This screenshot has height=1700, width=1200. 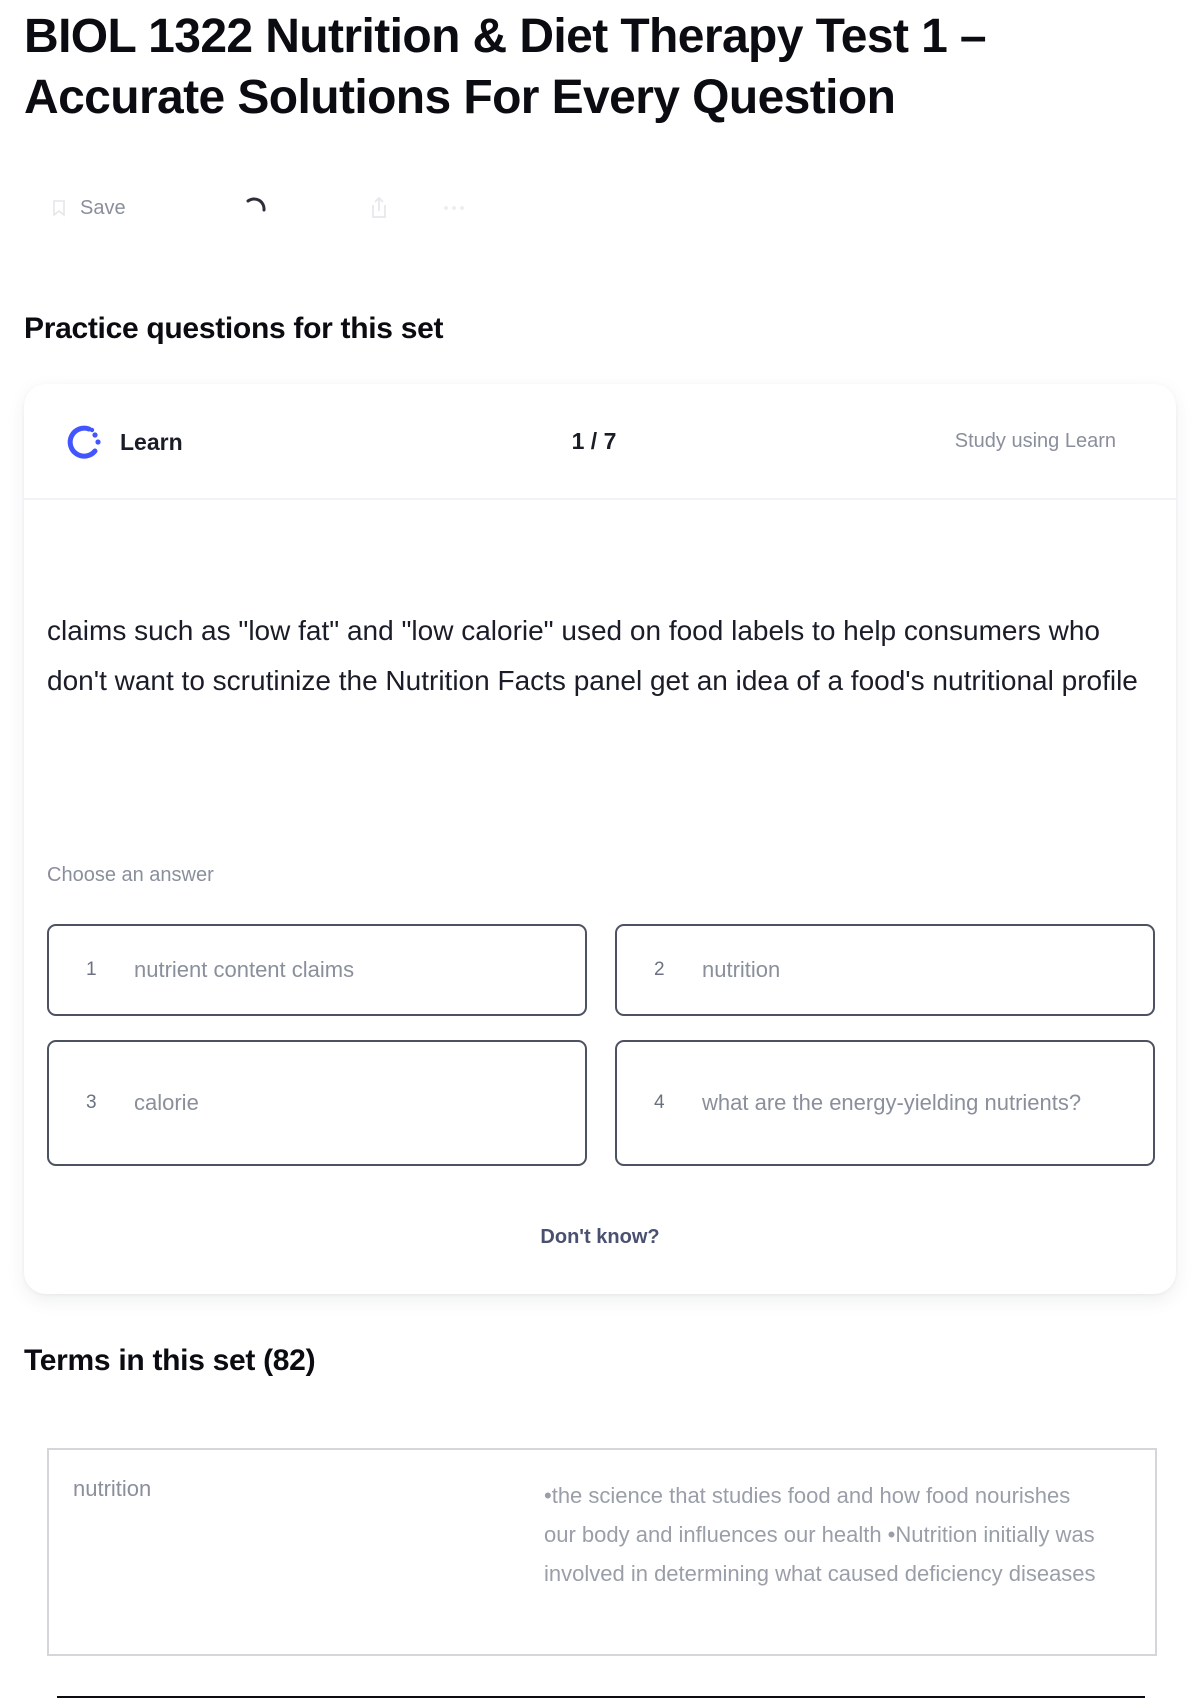 What do you see at coordinates (892, 1102) in the screenshot?
I see `option-text: what are the energy-yielding nutrients?` at bounding box center [892, 1102].